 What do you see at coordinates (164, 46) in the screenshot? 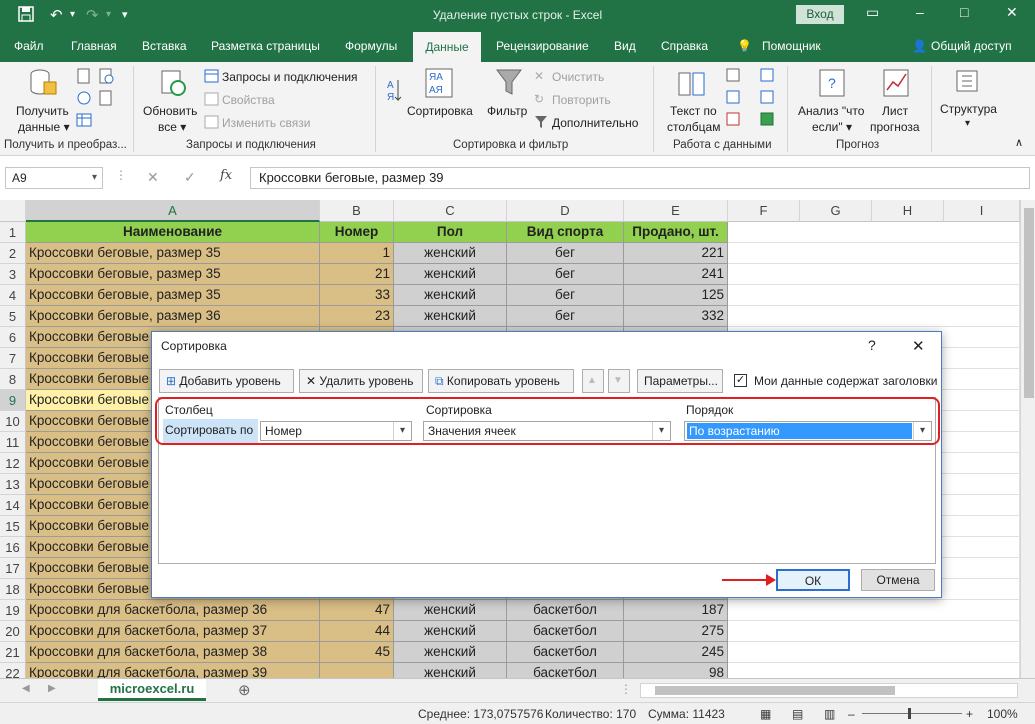
I see `tab-insert: Вставка` at bounding box center [164, 46].